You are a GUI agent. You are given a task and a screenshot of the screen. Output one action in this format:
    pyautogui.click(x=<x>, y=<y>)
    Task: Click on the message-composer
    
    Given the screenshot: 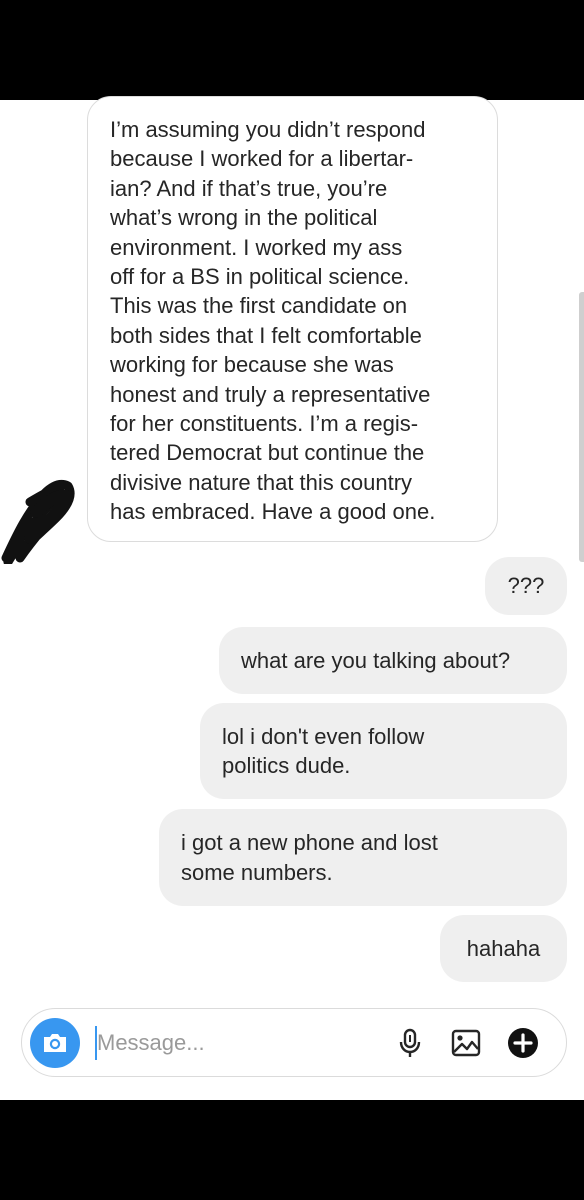 What is the action you would take?
    pyautogui.click(x=294, y=1042)
    